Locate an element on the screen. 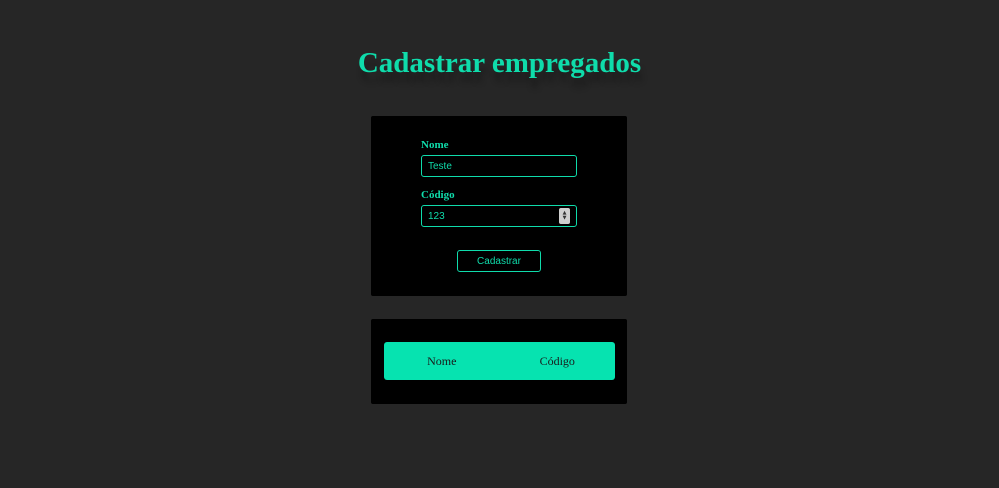 The width and height of the screenshot is (999, 488). employee-form: Nome Código ▲ ▼ Cadastrar is located at coordinates (499, 206).